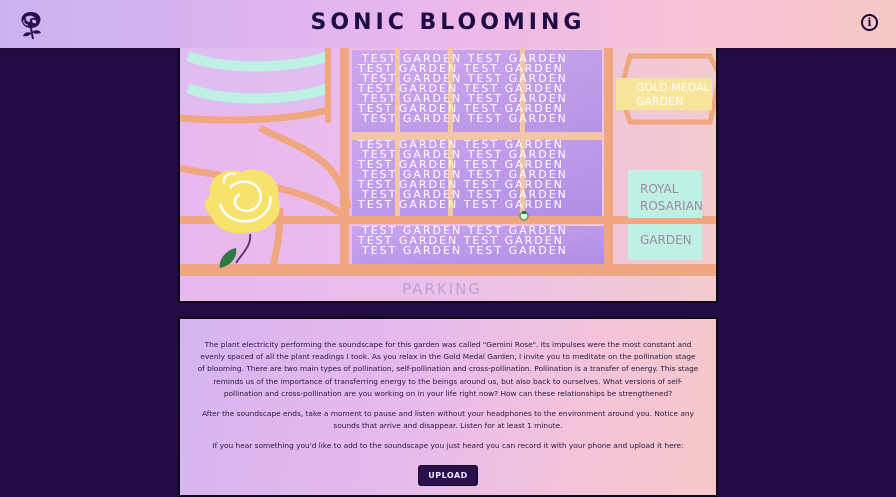 Image resolution: width=896 pixels, height=497 pixels. I want to click on app-header: SONIC BLOOMING i, so click(448, 24).